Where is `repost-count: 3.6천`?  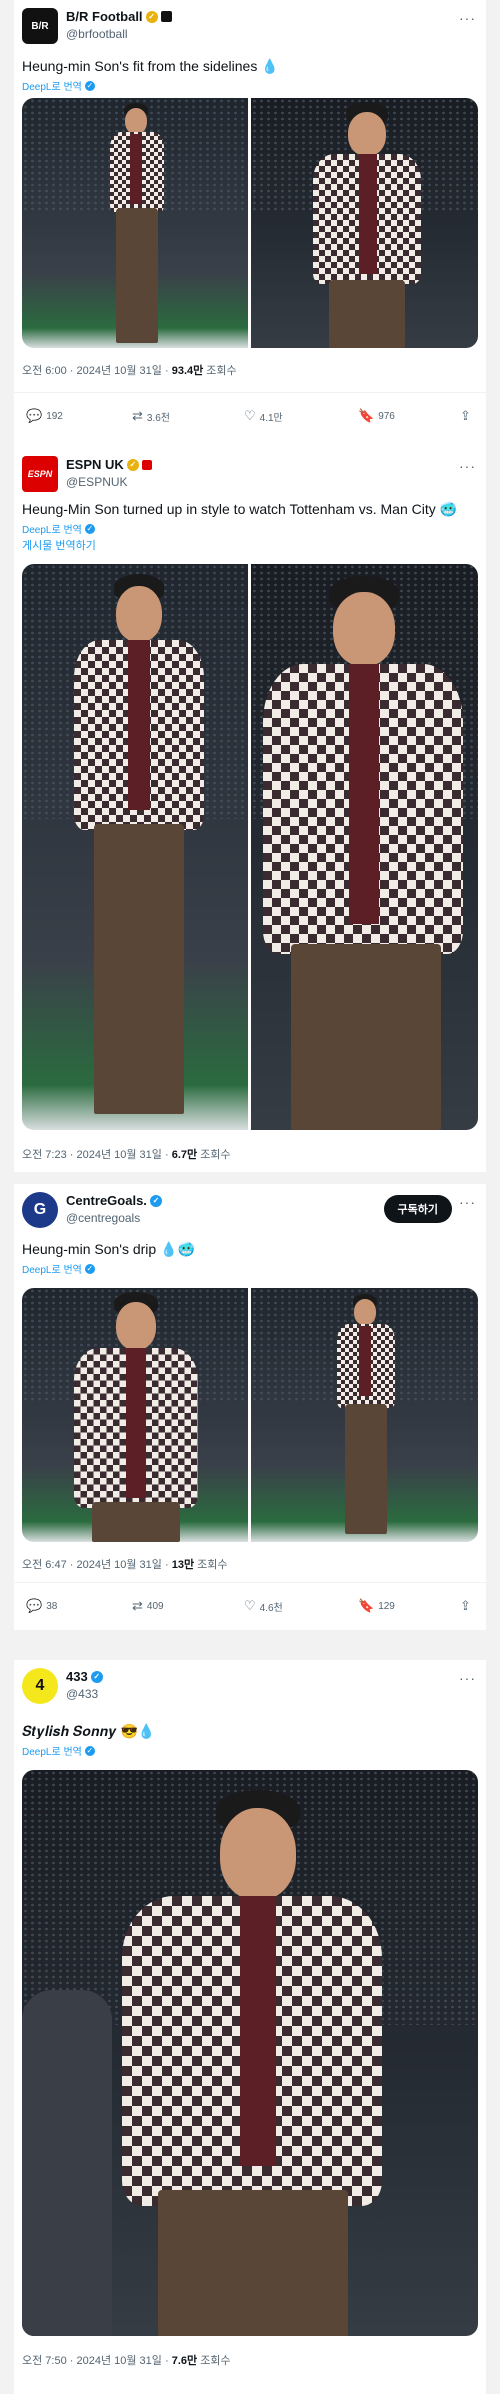 repost-count: 3.6천 is located at coordinates (158, 418).